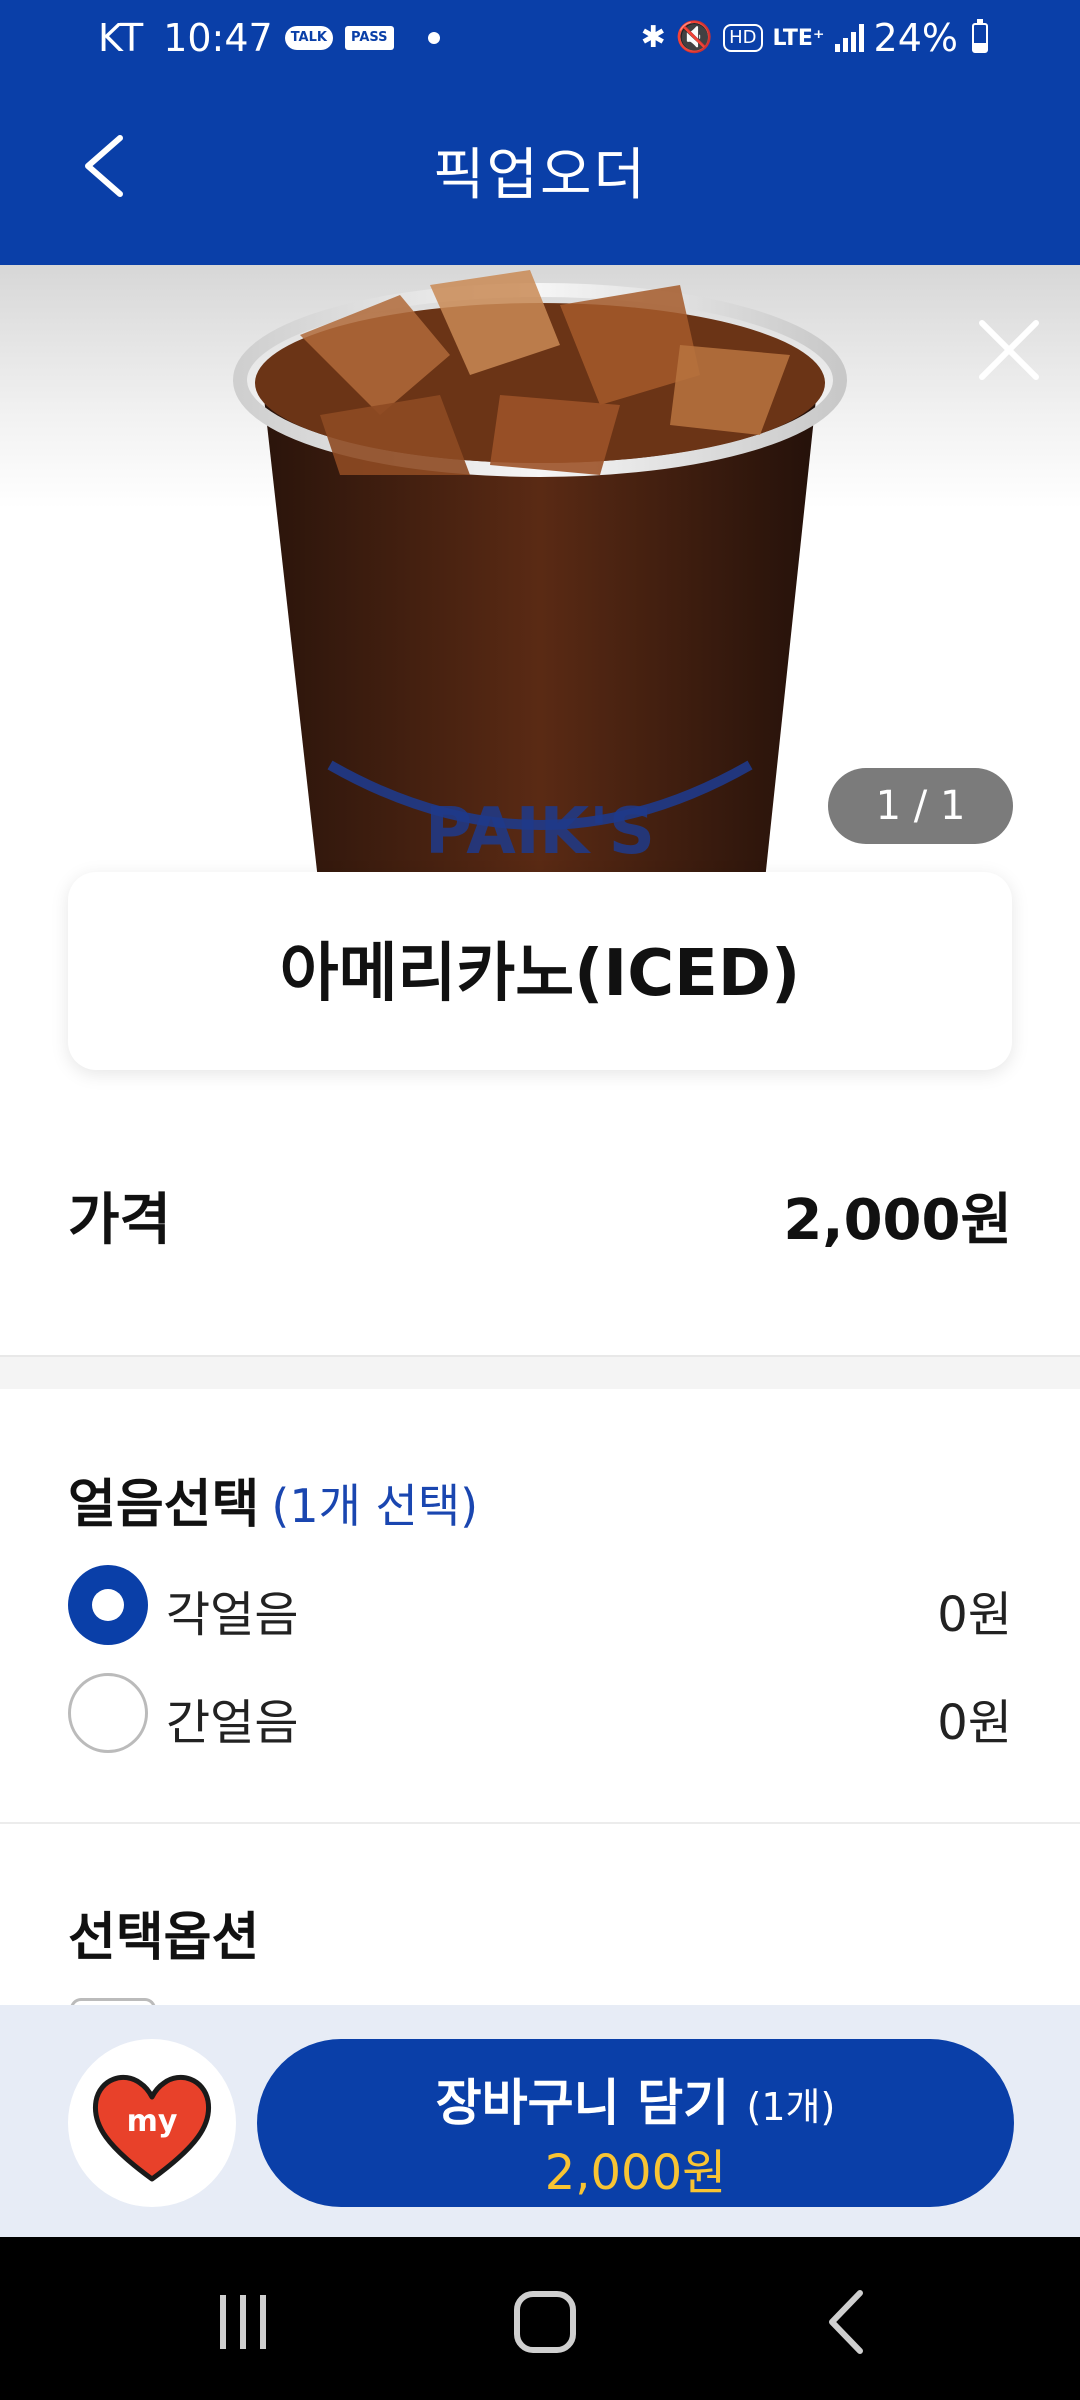 The width and height of the screenshot is (1080, 2400). Describe the element at coordinates (108, 1713) in the screenshot. I see `radio-button` at that location.